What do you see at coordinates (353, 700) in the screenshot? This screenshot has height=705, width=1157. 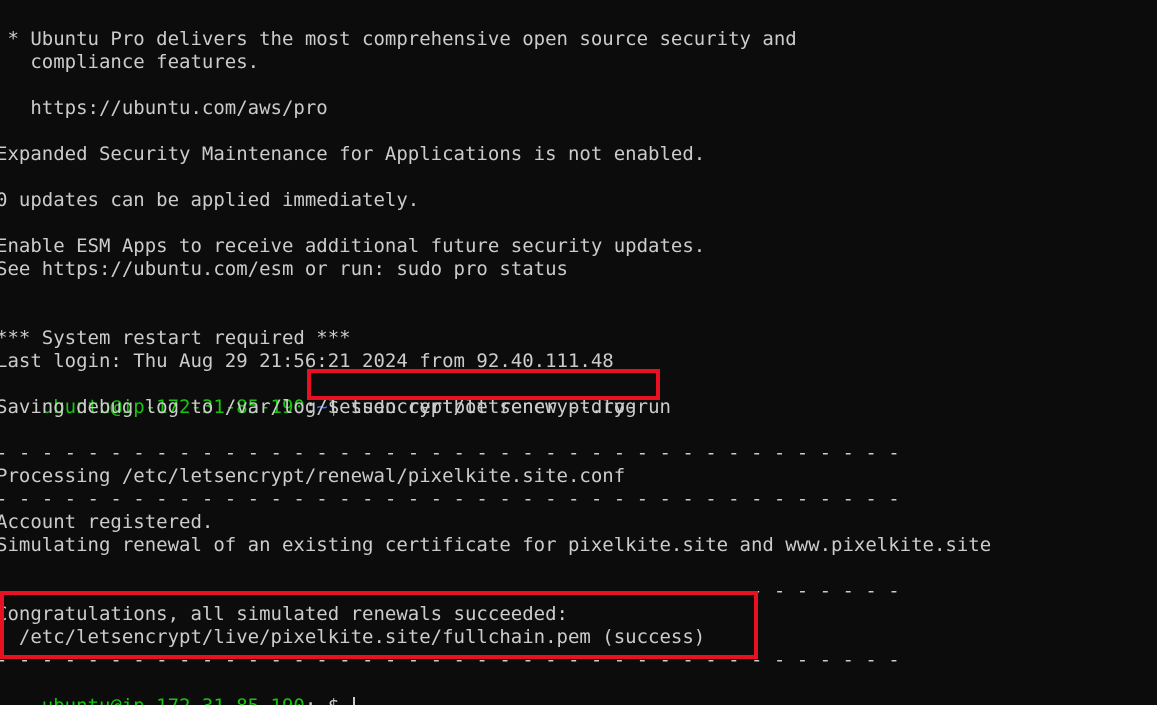 I see `text-cursor` at bounding box center [353, 700].